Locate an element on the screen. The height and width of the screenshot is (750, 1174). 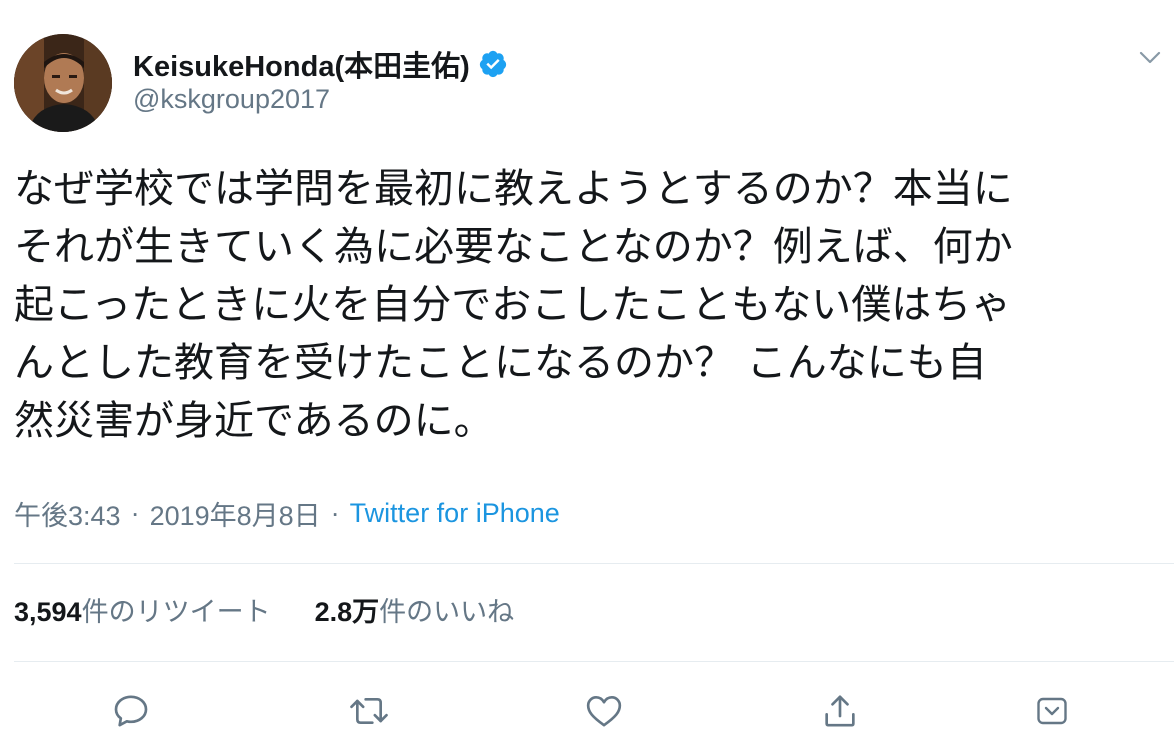
bookmark-icon is located at coordinates (1052, 711).